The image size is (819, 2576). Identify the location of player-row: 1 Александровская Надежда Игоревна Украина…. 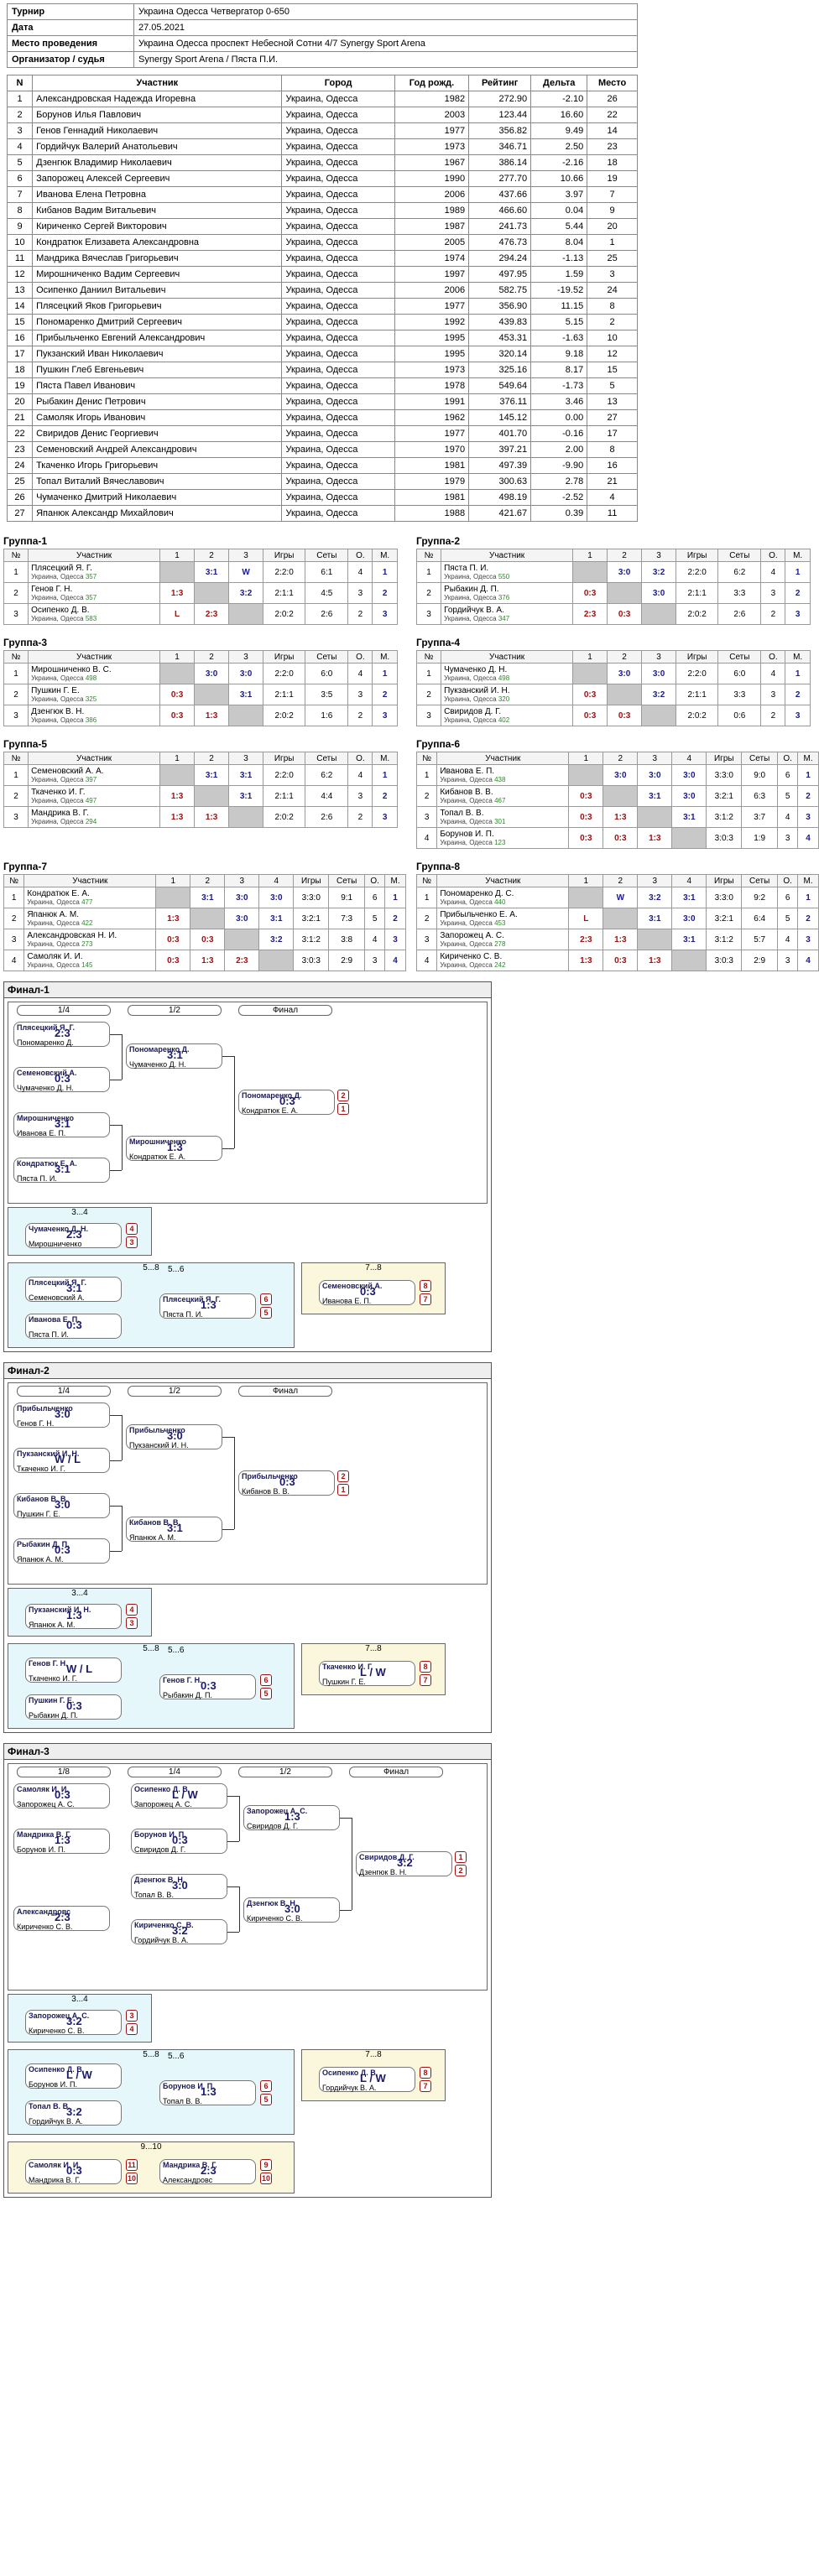
(322, 99).